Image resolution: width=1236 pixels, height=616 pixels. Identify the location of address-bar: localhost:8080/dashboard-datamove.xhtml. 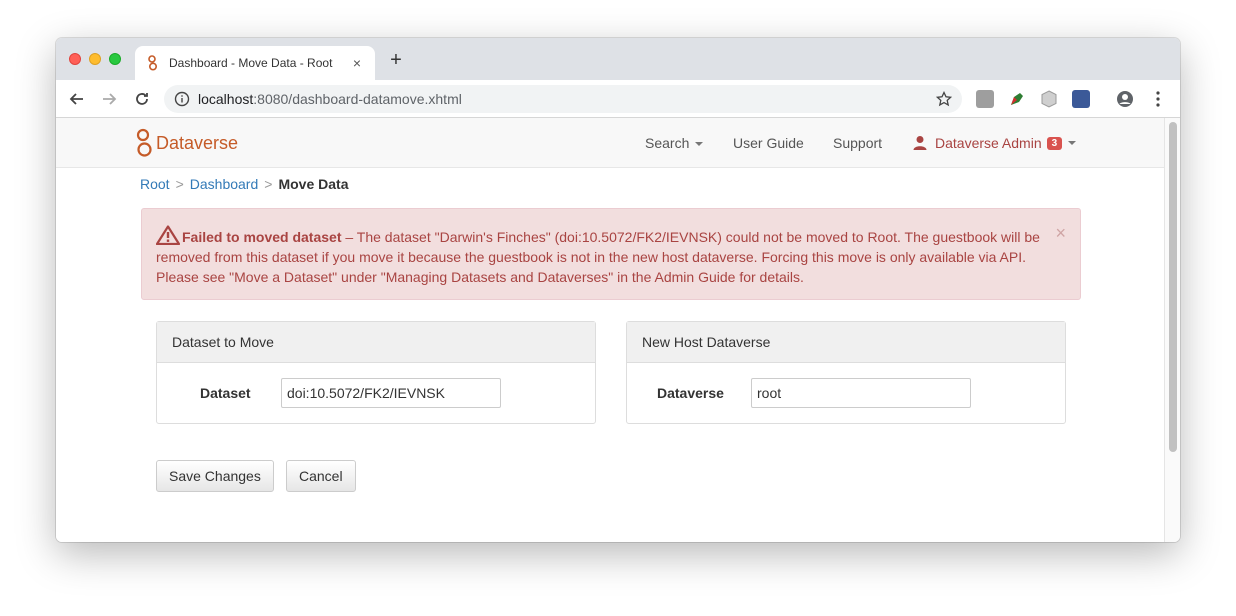
(563, 99).